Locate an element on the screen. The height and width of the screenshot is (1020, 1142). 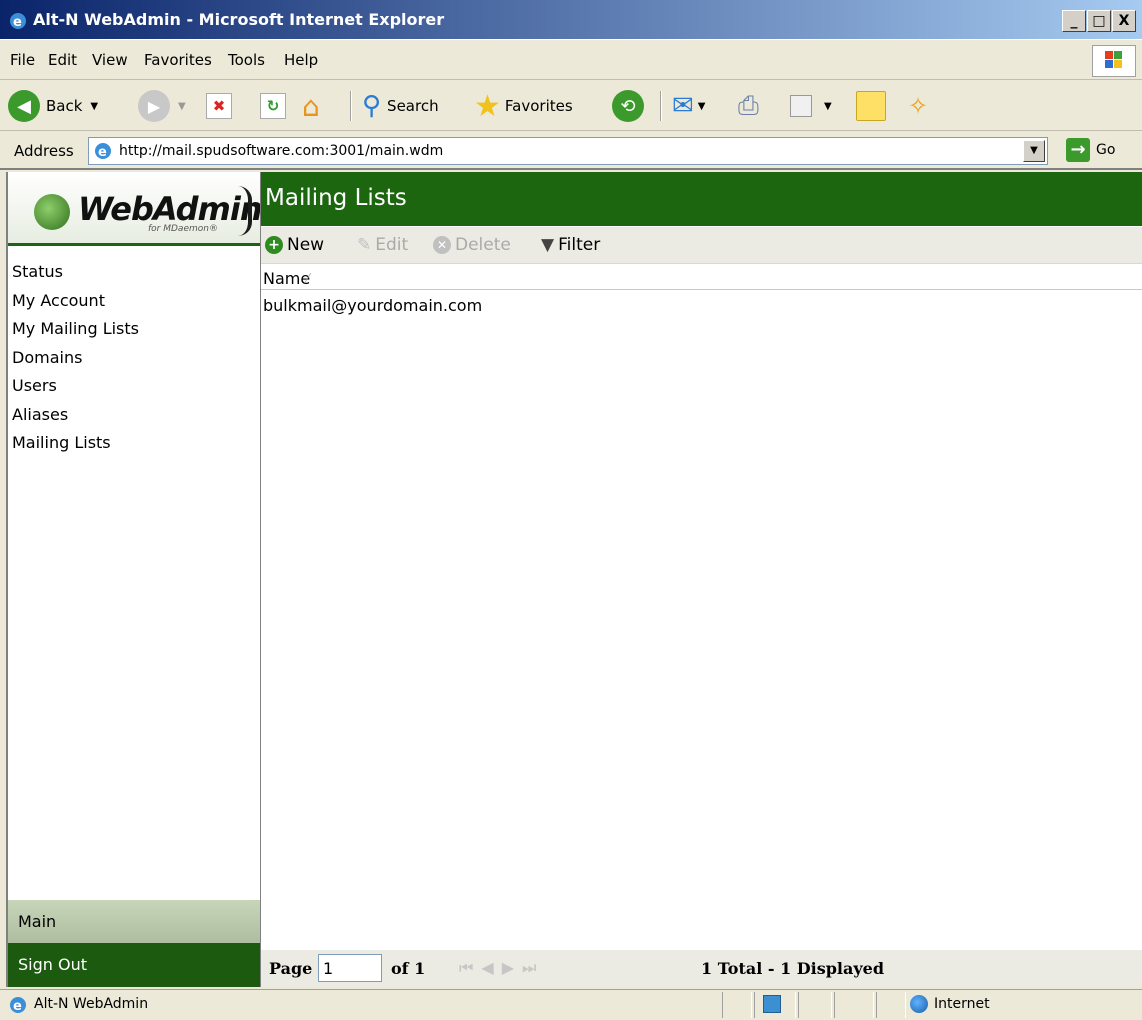
logo-subtitle: for MDaemon® is located at coordinates (183, 229).